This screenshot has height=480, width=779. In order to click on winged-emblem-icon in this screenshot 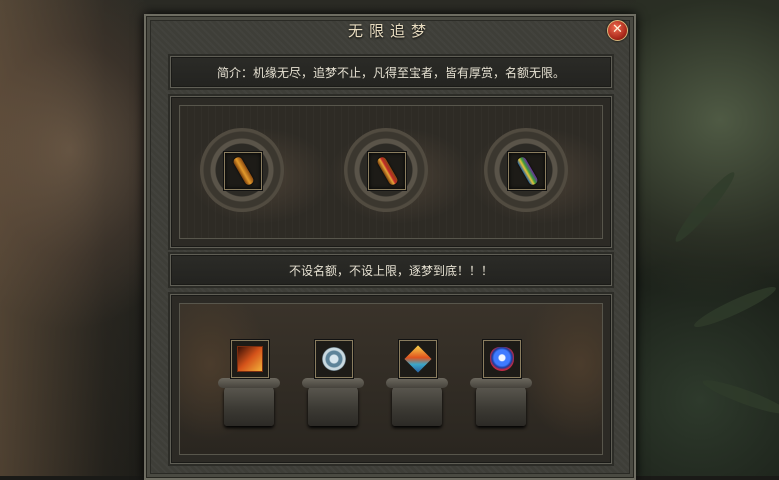, I will do `click(502, 359)`.